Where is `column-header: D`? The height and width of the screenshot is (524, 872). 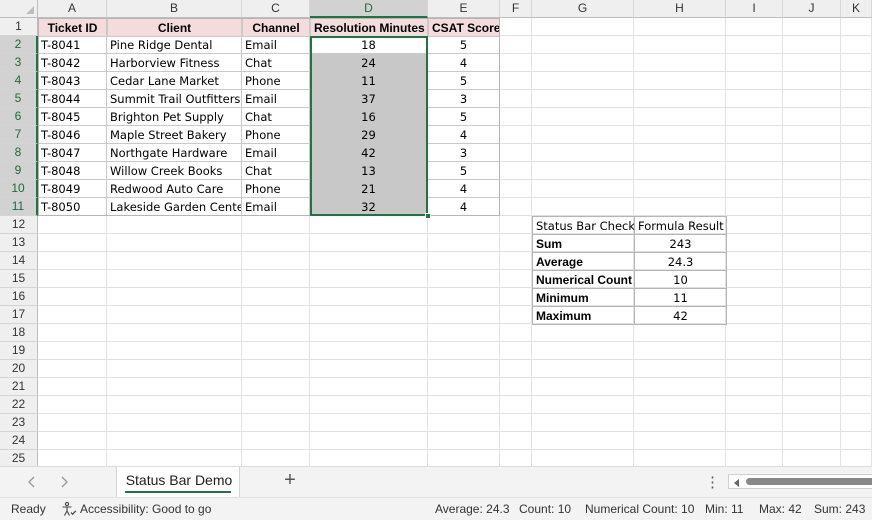
column-header: D is located at coordinates (369, 9).